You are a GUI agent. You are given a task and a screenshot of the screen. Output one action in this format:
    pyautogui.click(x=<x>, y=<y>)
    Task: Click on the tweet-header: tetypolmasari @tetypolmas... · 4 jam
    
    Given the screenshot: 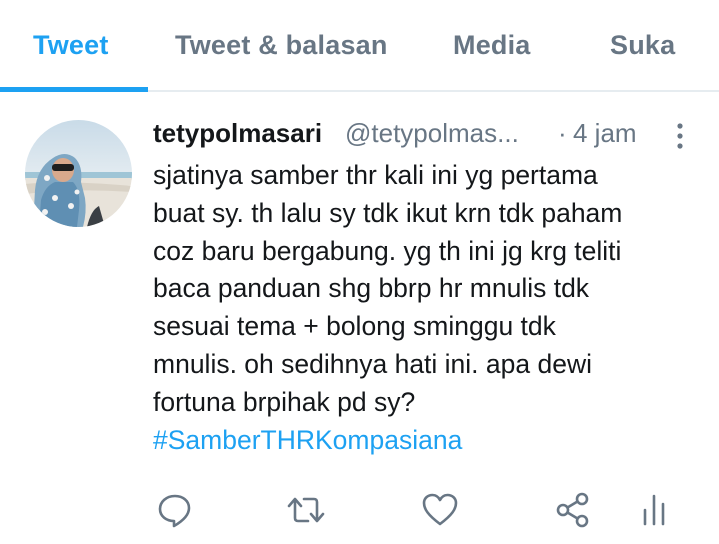 What is the action you would take?
    pyautogui.click(x=423, y=135)
    